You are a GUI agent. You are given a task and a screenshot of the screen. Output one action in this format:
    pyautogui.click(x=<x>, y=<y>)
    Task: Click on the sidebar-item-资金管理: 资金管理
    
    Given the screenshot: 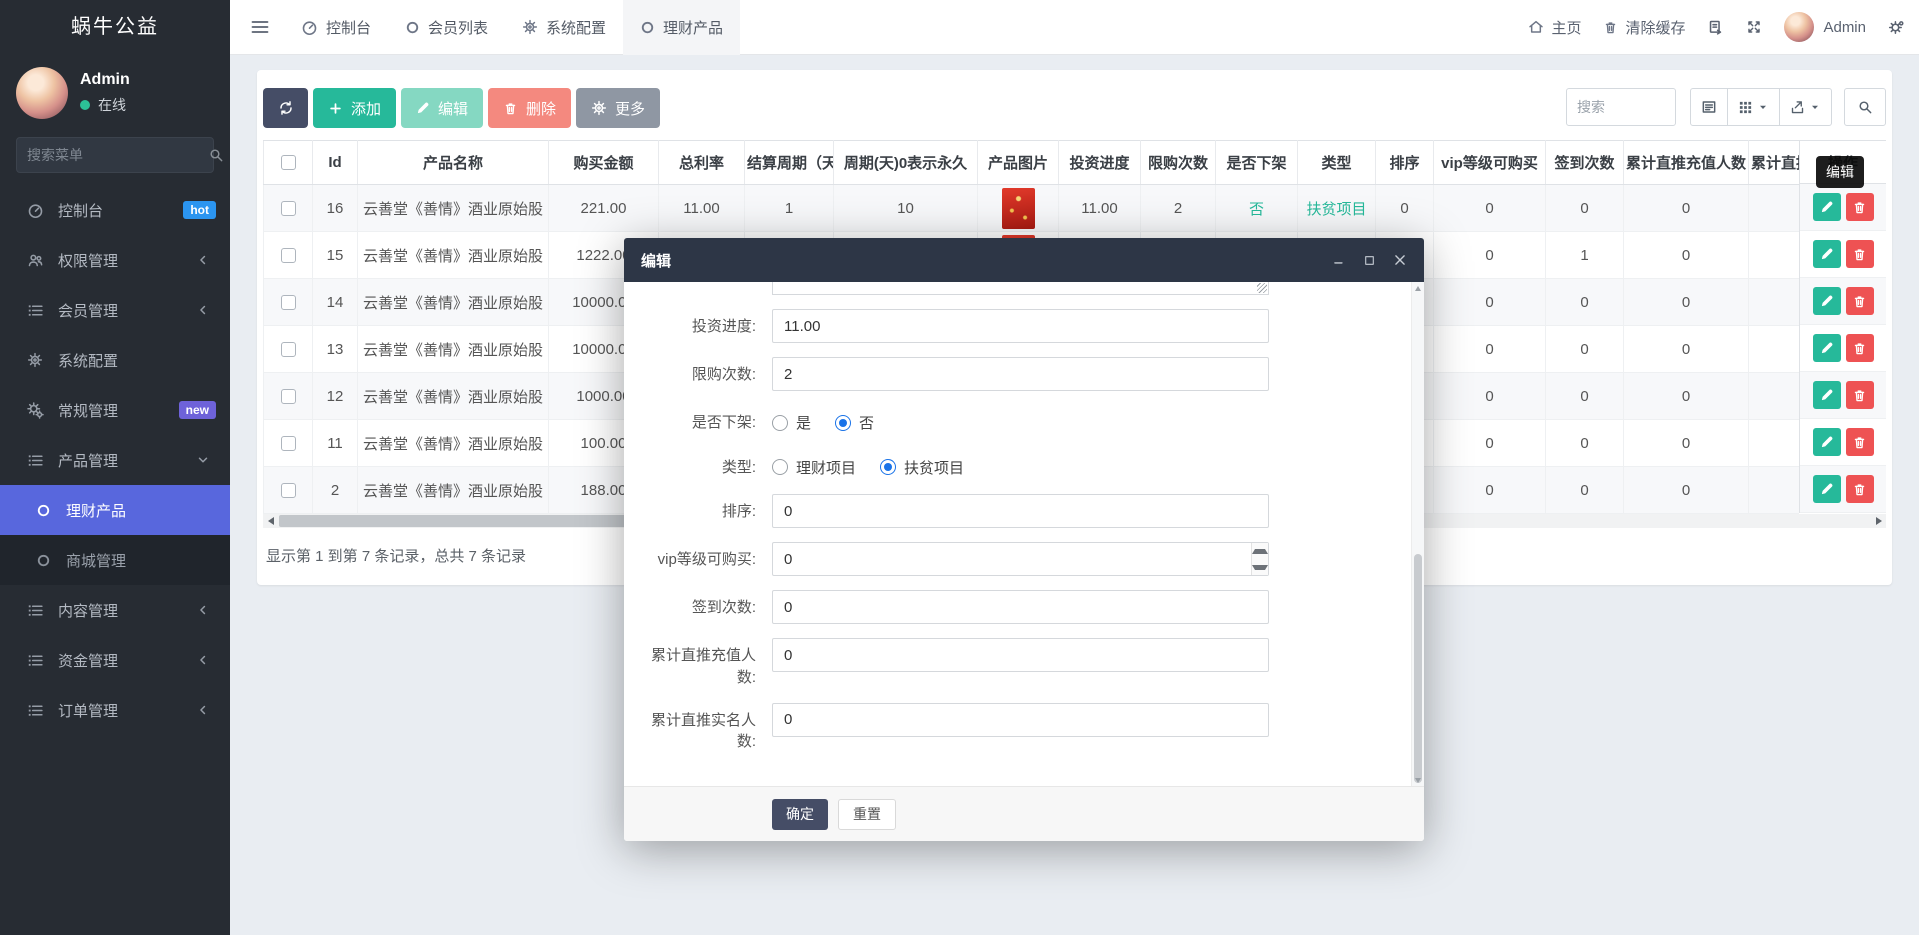 What is the action you would take?
    pyautogui.click(x=115, y=660)
    